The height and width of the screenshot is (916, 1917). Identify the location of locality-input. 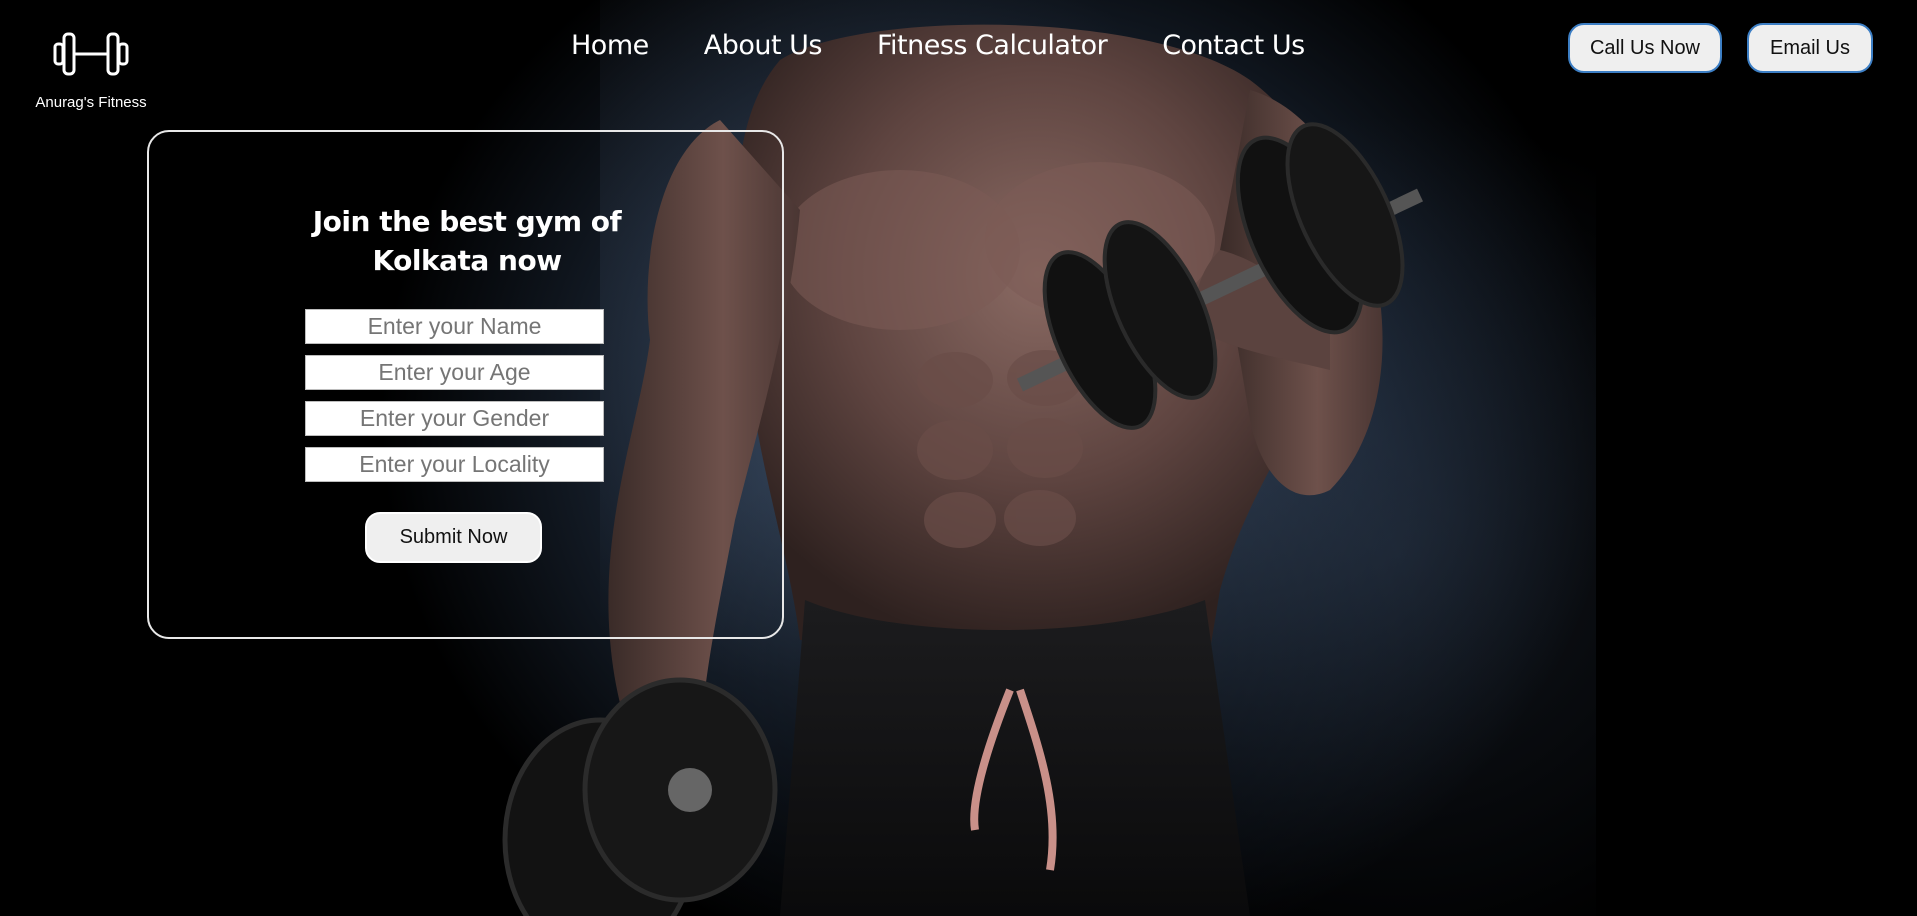
(454, 464).